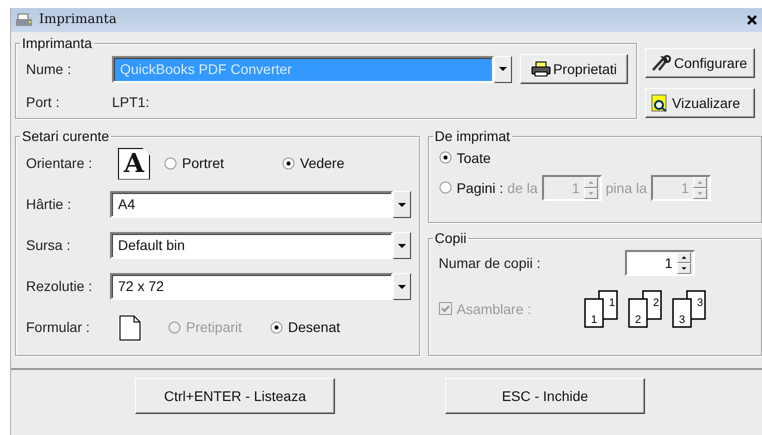 The width and height of the screenshot is (762, 435). What do you see at coordinates (78, 20) in the screenshot?
I see `window-title: Imprimanta` at bounding box center [78, 20].